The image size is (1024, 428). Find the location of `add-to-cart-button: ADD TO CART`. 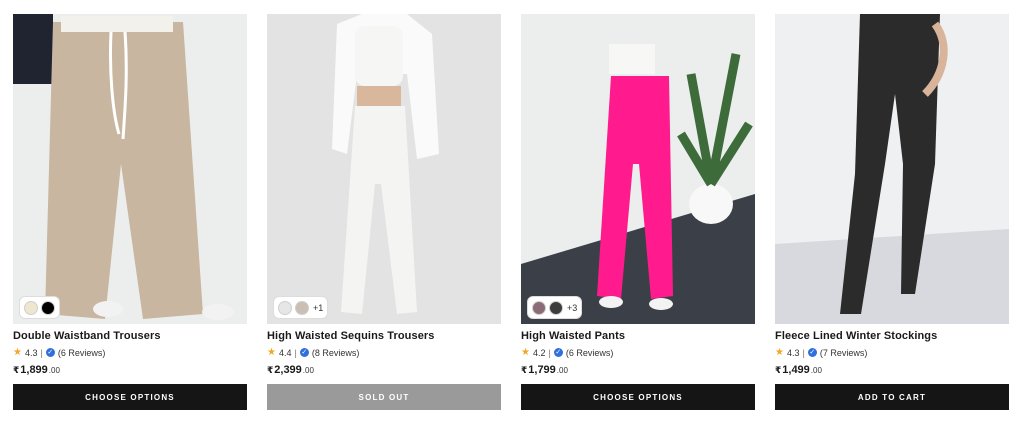

add-to-cart-button: ADD TO CART is located at coordinates (892, 397).